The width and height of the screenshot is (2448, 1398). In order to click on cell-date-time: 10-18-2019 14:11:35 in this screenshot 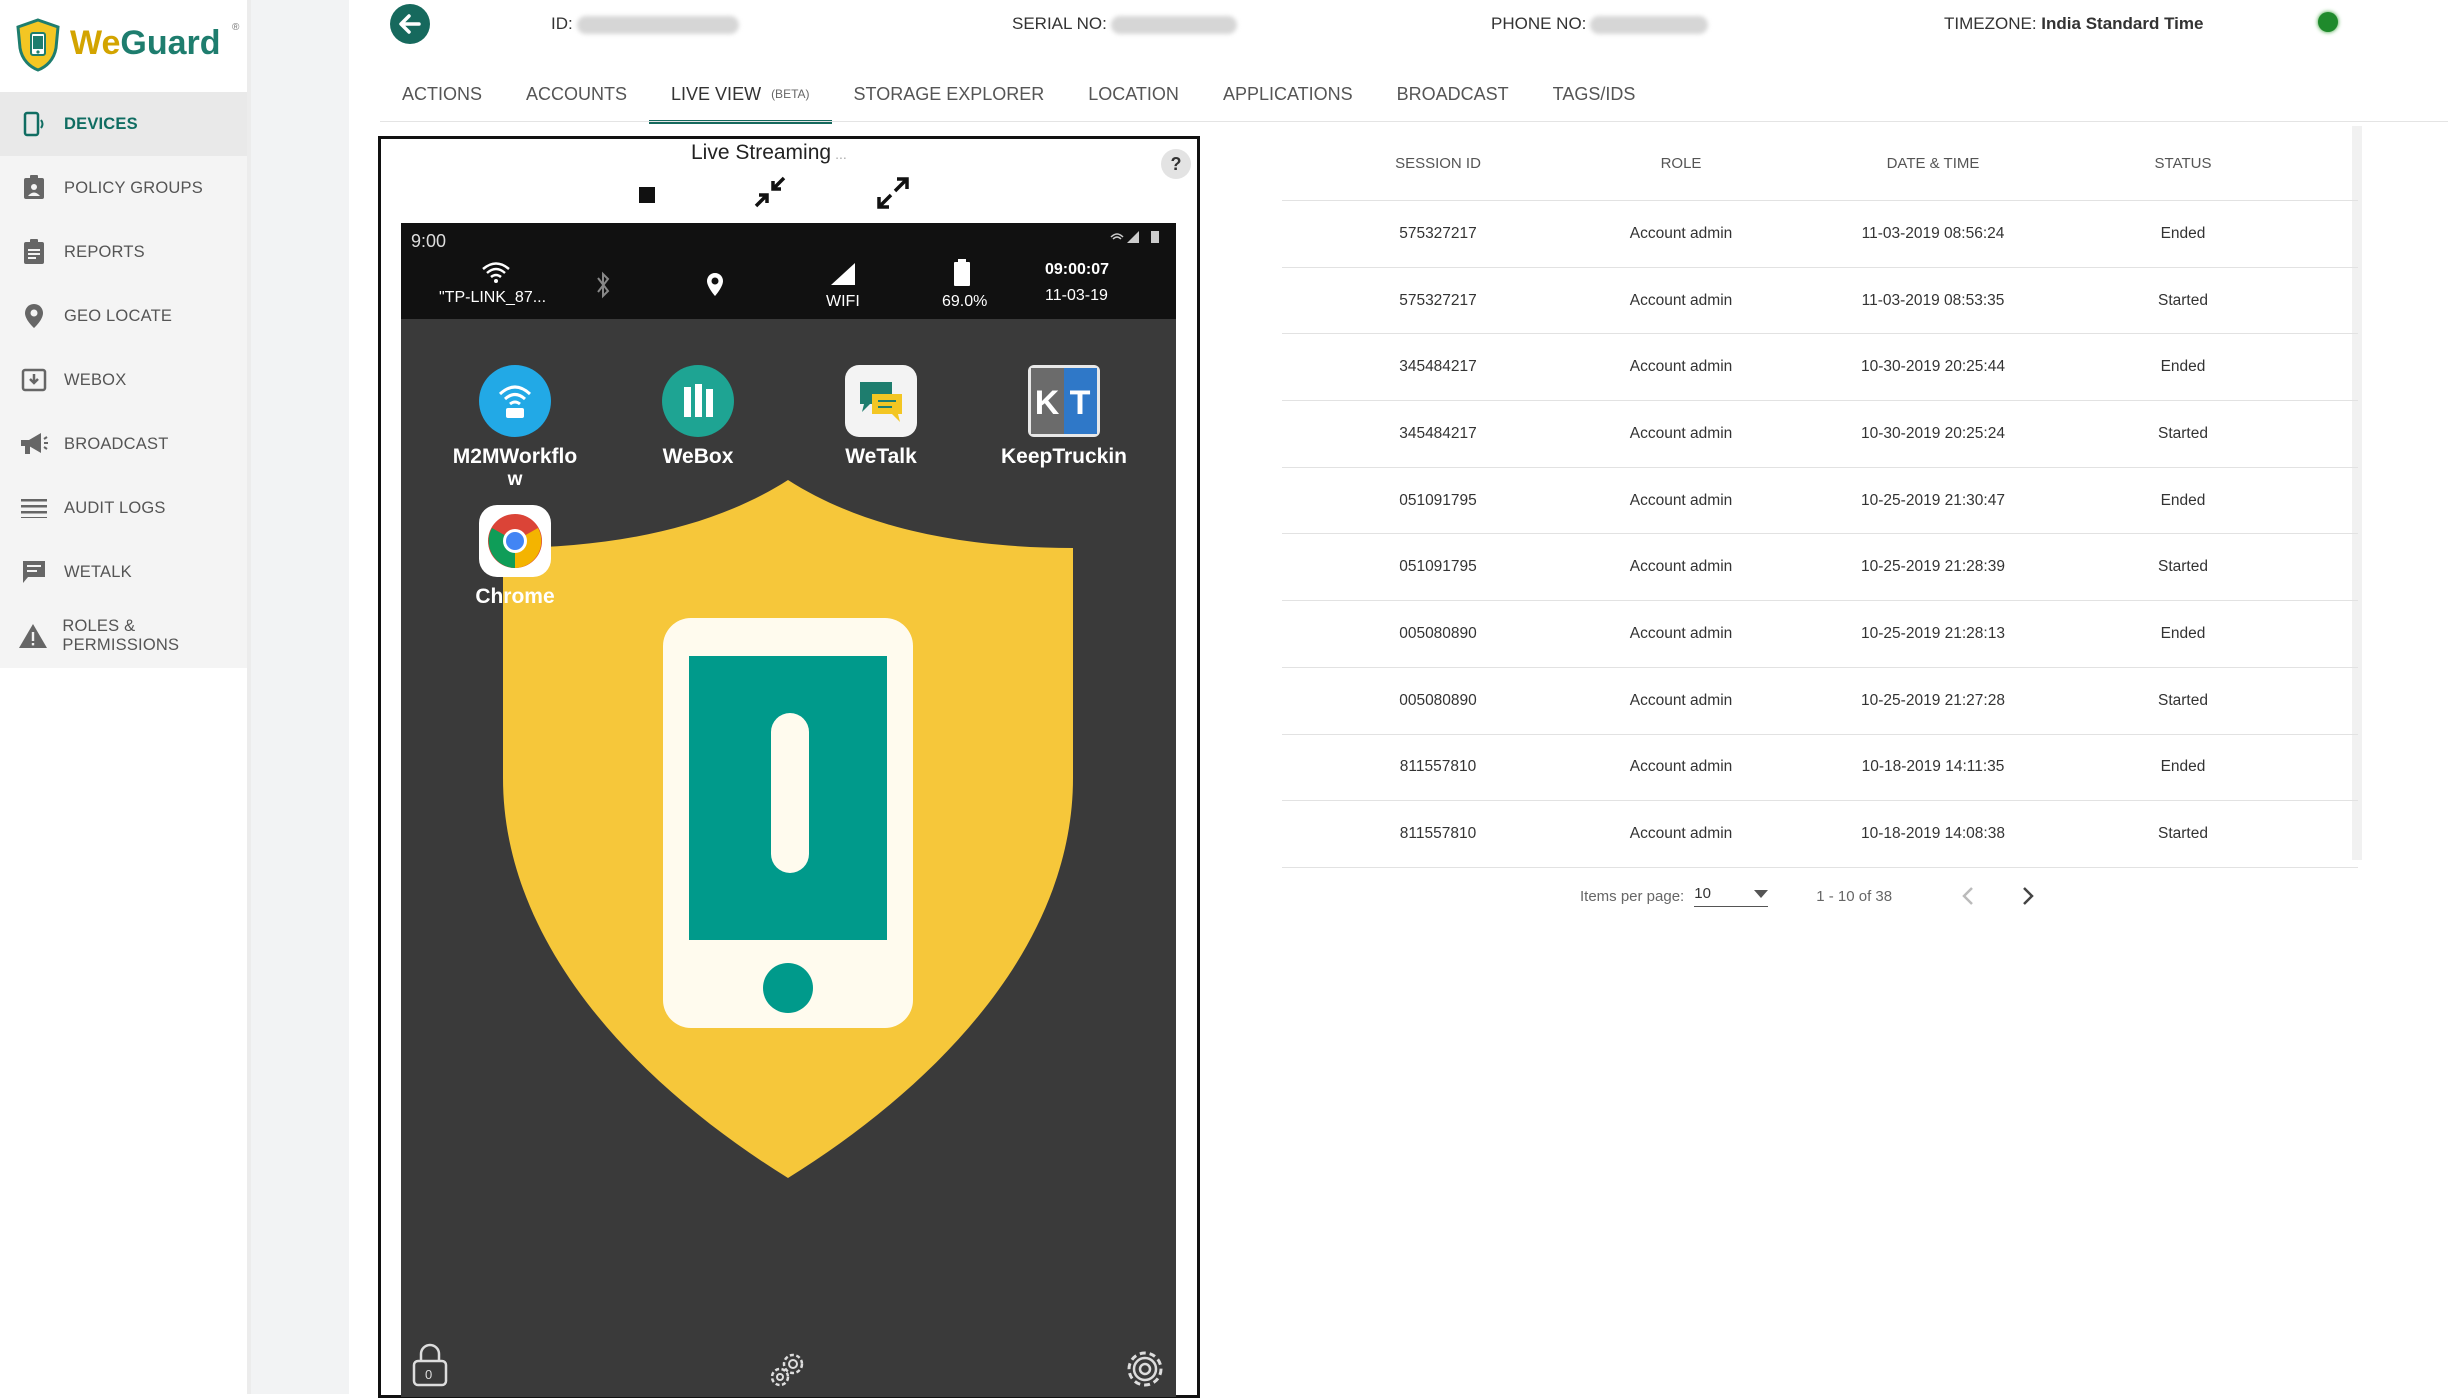, I will do `click(1933, 767)`.